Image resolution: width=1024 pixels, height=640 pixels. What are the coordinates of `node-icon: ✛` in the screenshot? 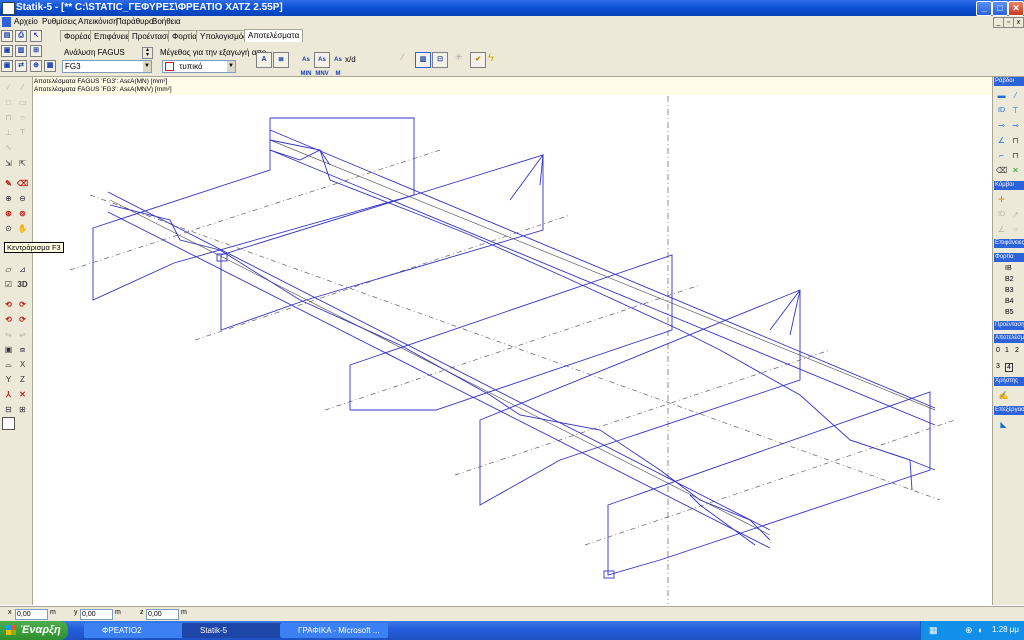 It's located at (1001, 199).